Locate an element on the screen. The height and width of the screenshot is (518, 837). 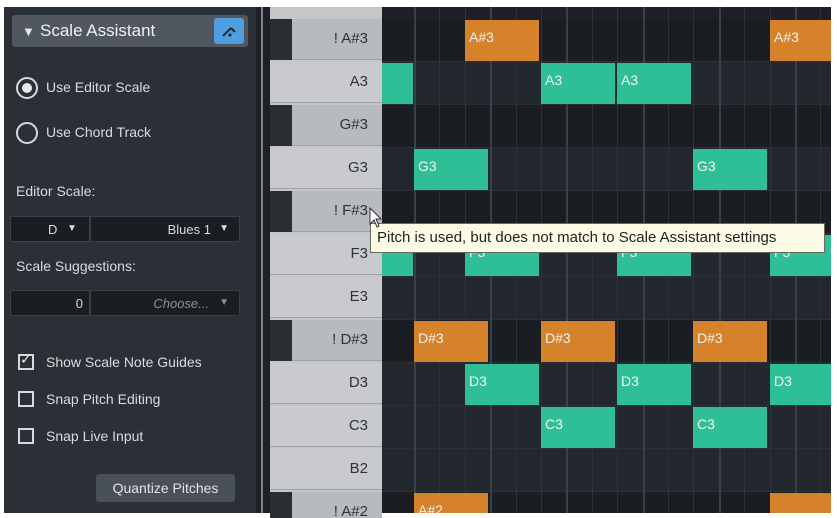
use-editor-scale-label: Use Editor Scale is located at coordinates (98, 87).